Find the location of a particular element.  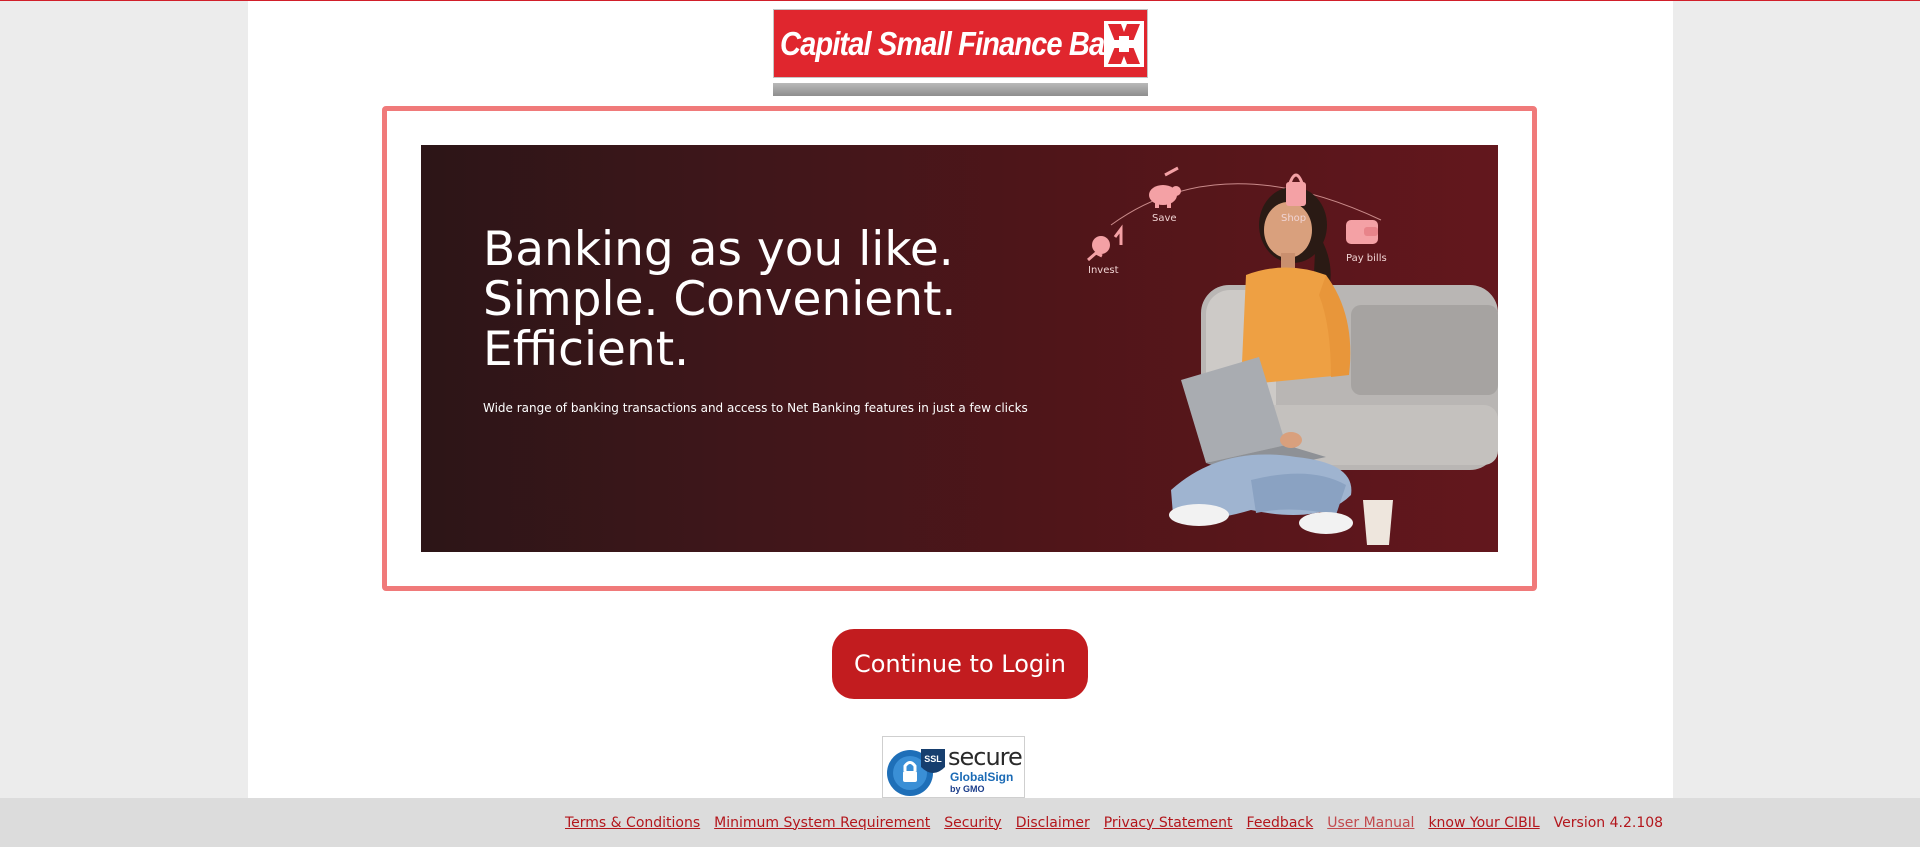

logo-mark-icon is located at coordinates (1124, 44).